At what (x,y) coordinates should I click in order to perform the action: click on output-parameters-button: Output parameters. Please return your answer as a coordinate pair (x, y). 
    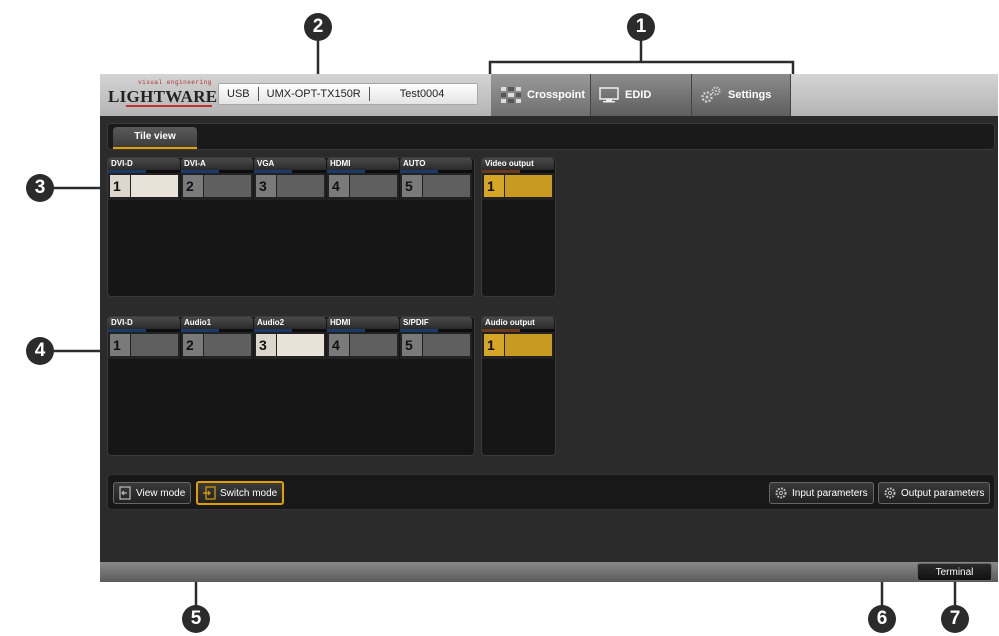
    Looking at the image, I should click on (934, 493).